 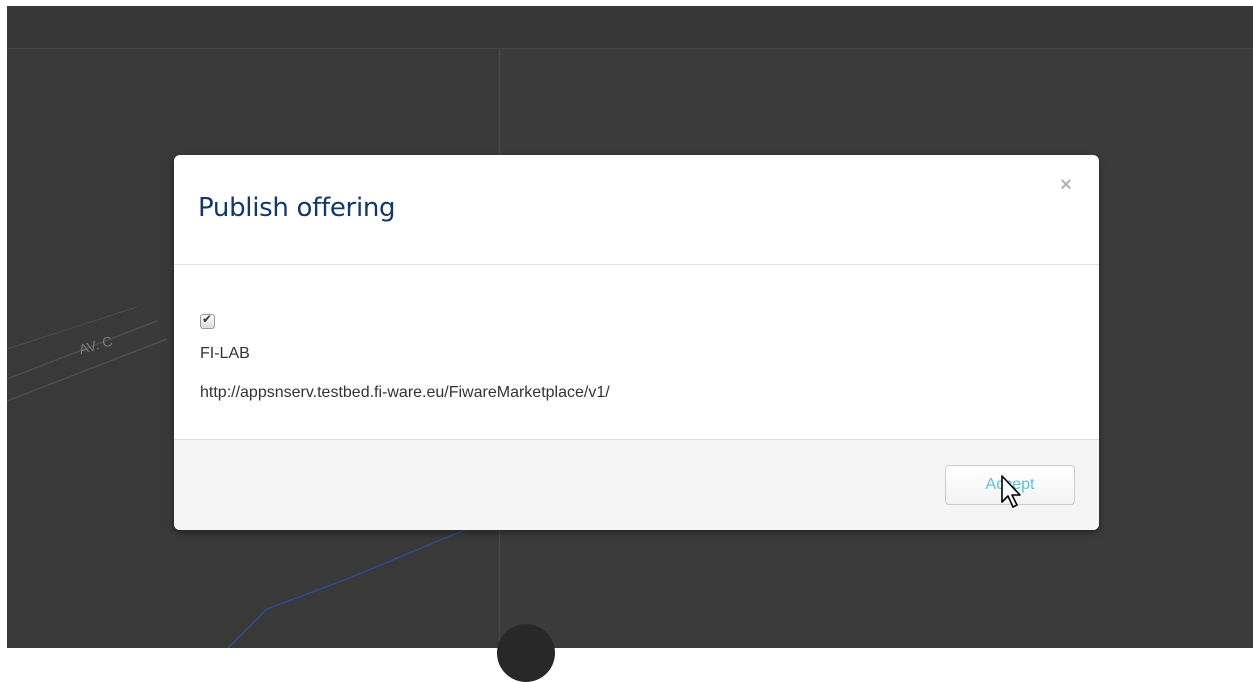 I want to click on checkmark-icon: ✔, so click(x=207, y=319).